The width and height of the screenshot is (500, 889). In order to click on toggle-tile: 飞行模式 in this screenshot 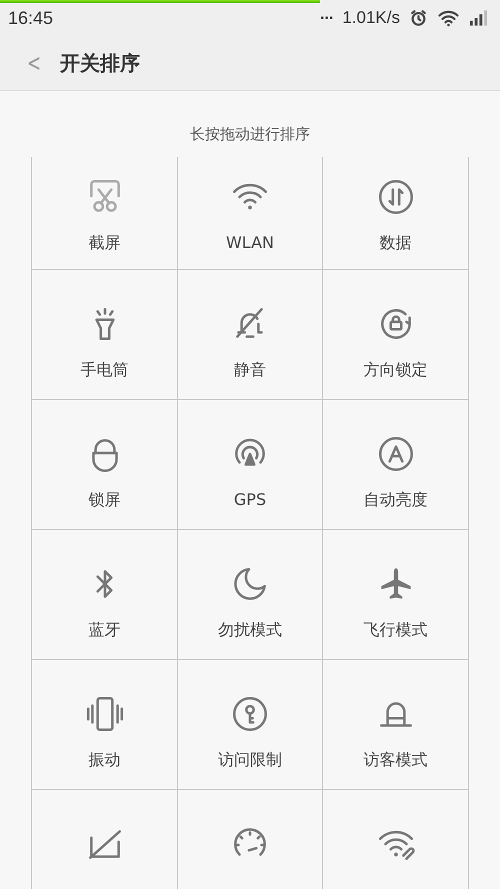, I will do `click(396, 595)`.